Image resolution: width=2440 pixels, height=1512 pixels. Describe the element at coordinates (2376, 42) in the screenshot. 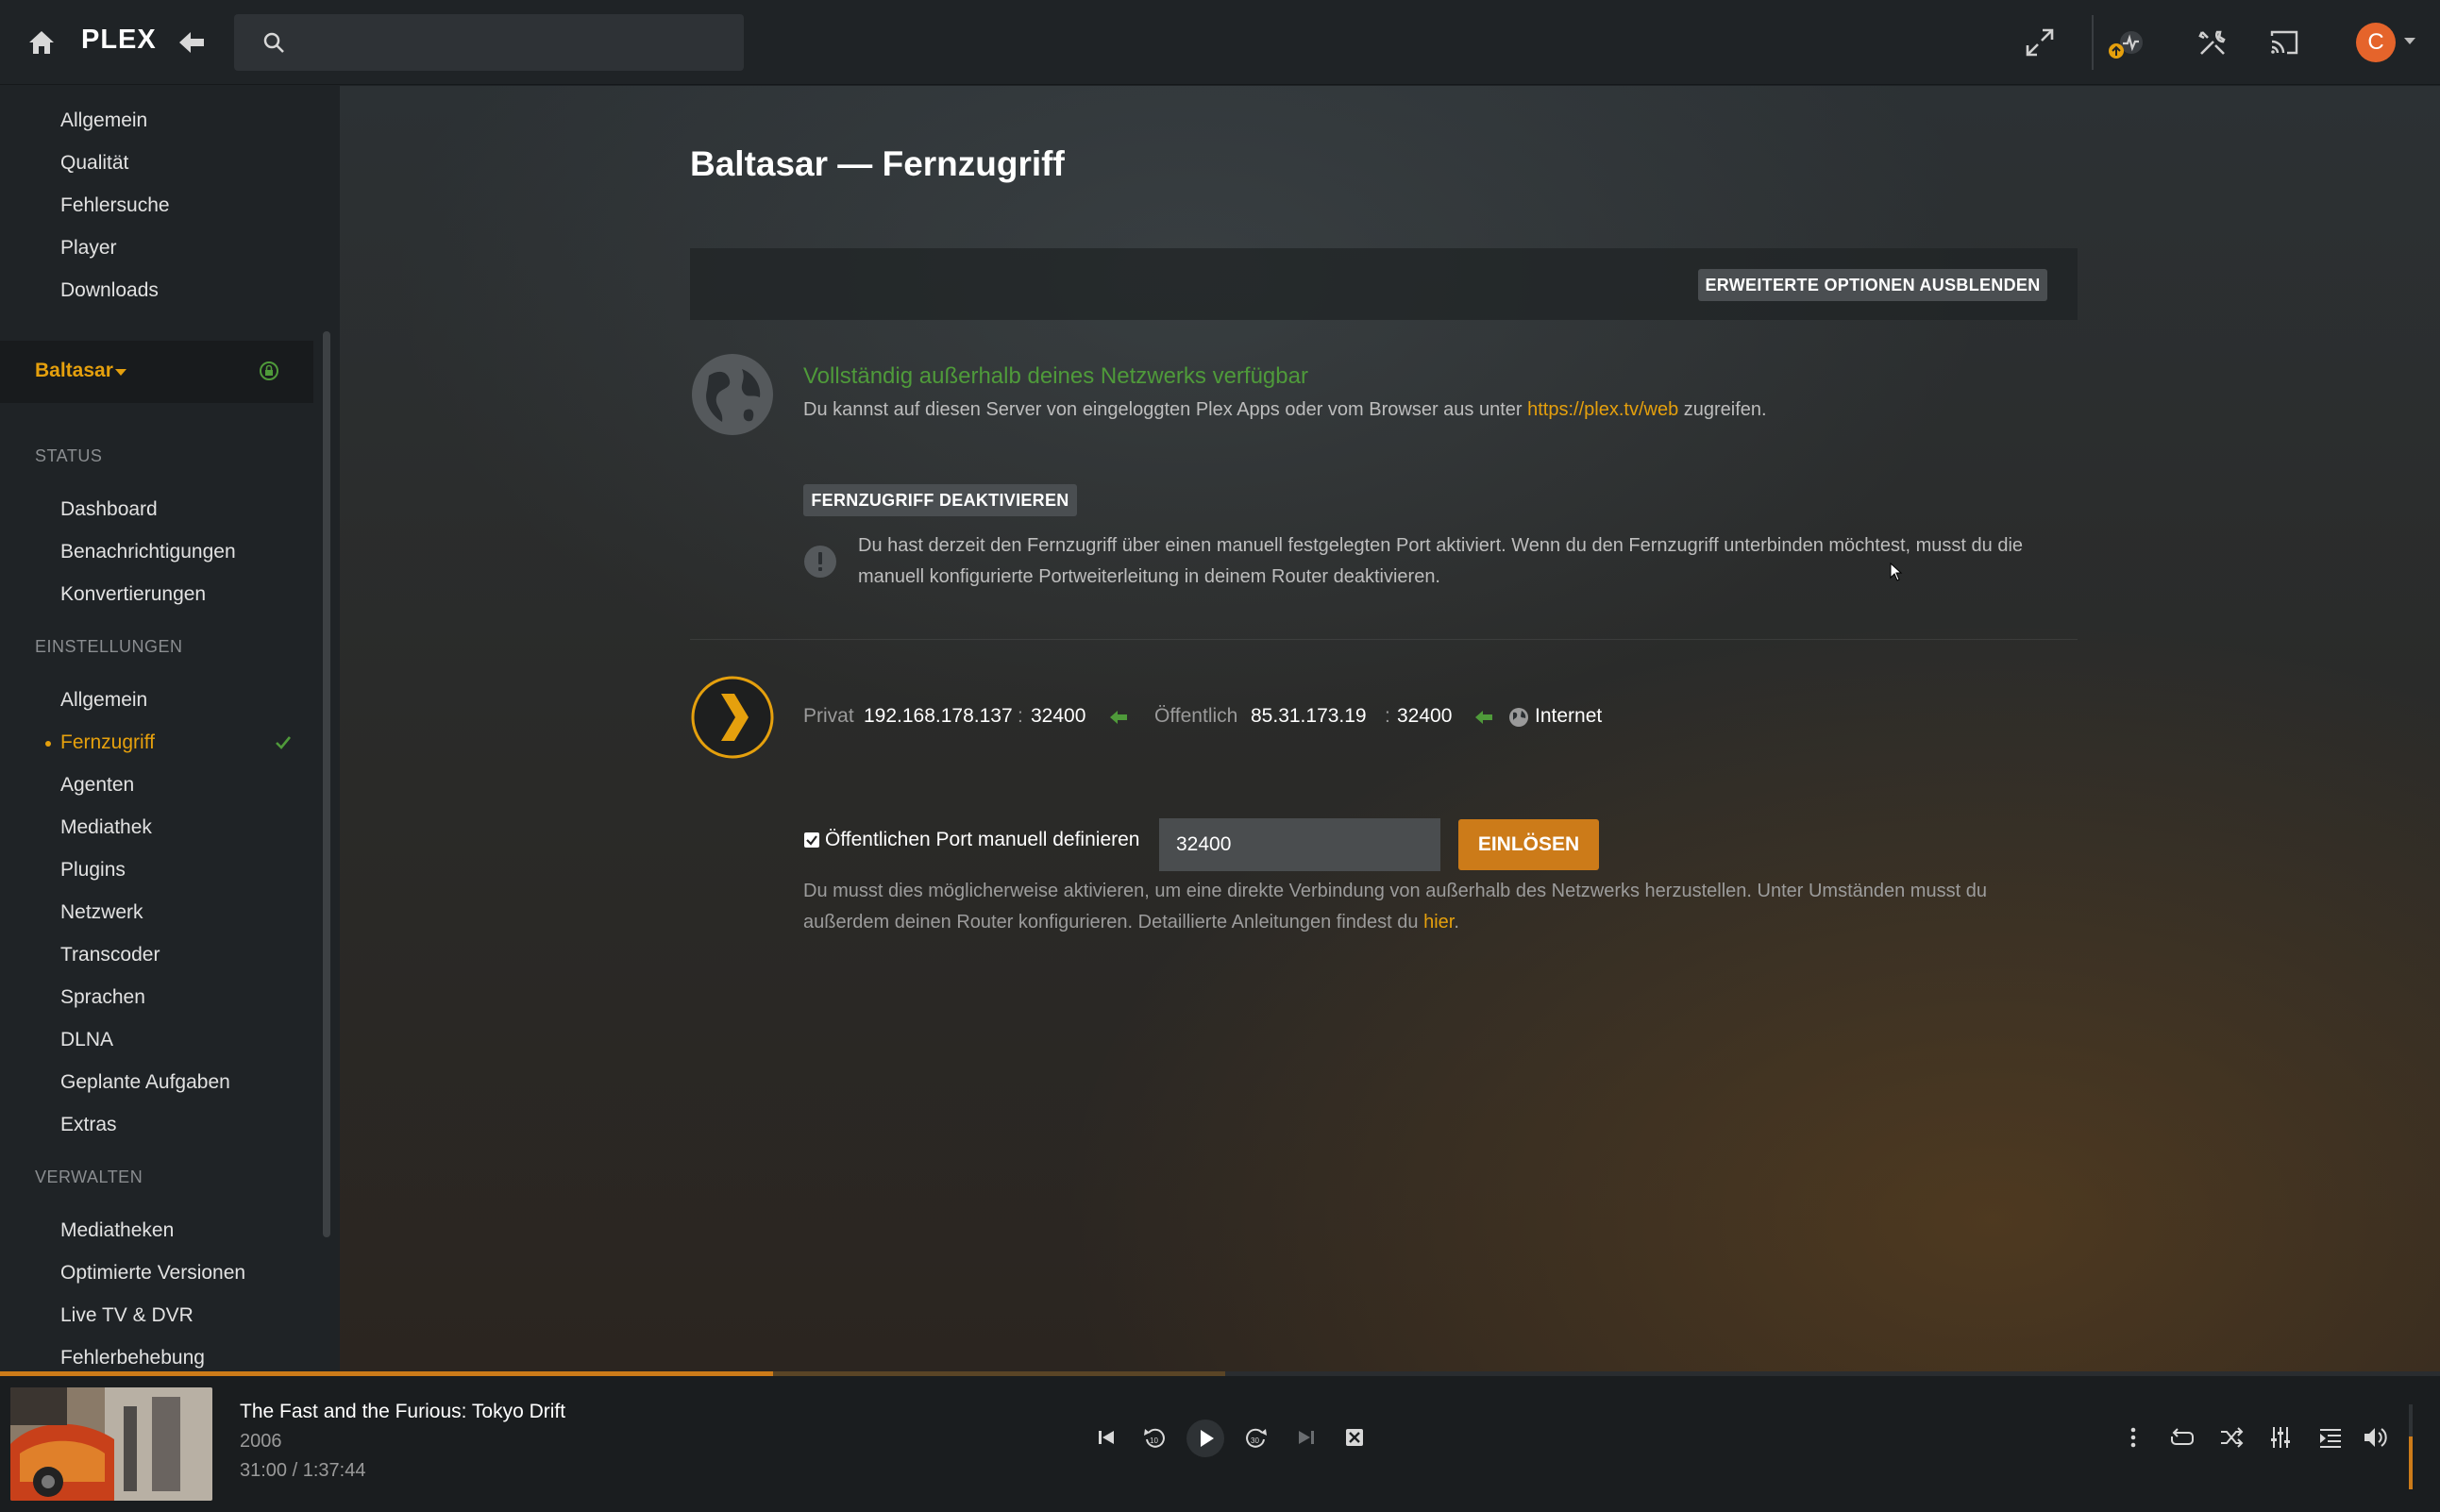

I see `user-avatar: C` at that location.